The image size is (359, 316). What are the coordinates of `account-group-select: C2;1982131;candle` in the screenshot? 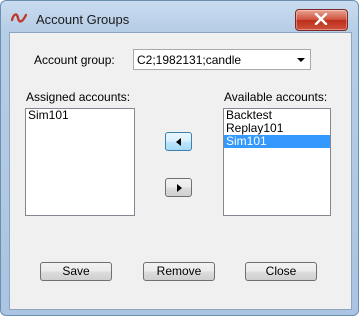 It's located at (222, 59).